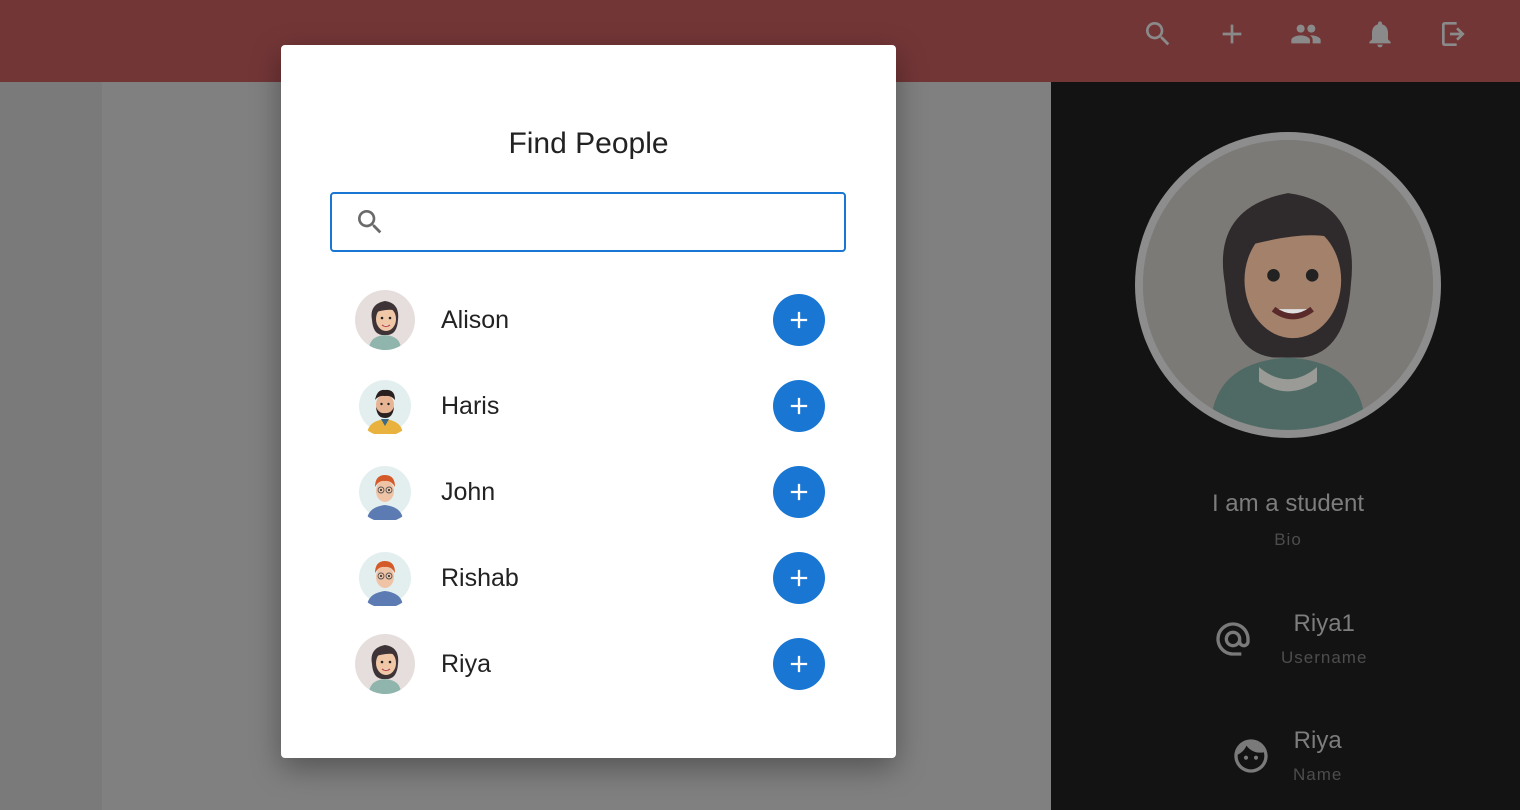 Image resolution: width=1520 pixels, height=810 pixels. I want to click on bio-value: I am a student, so click(1288, 503).